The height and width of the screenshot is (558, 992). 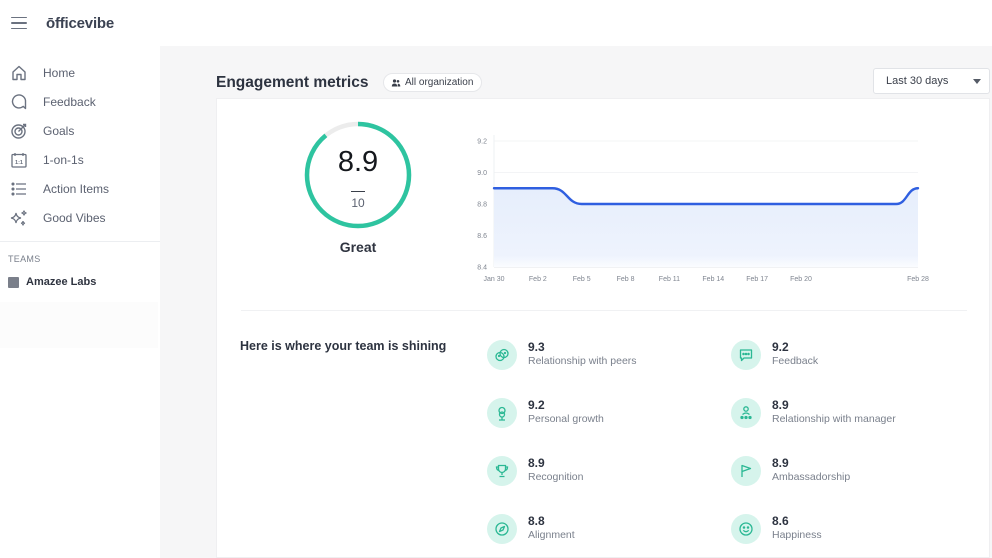 I want to click on team-item: Amazee Labs, so click(x=80, y=276).